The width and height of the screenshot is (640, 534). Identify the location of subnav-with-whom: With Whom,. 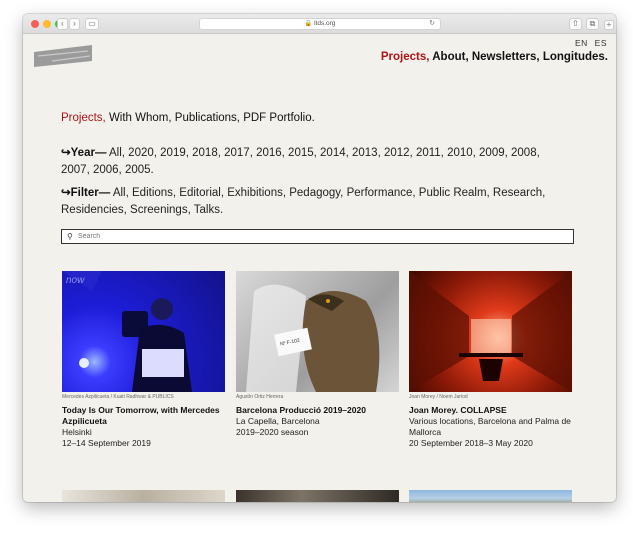
(140, 118).